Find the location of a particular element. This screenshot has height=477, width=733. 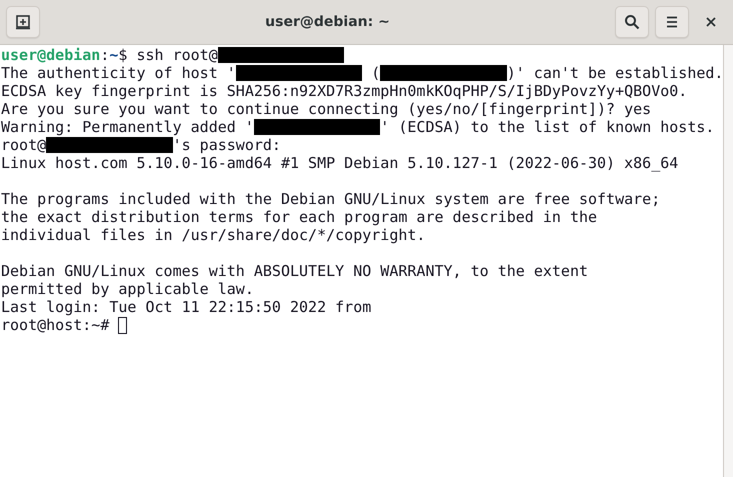

window-title: user@debian: ~ is located at coordinates (327, 22).